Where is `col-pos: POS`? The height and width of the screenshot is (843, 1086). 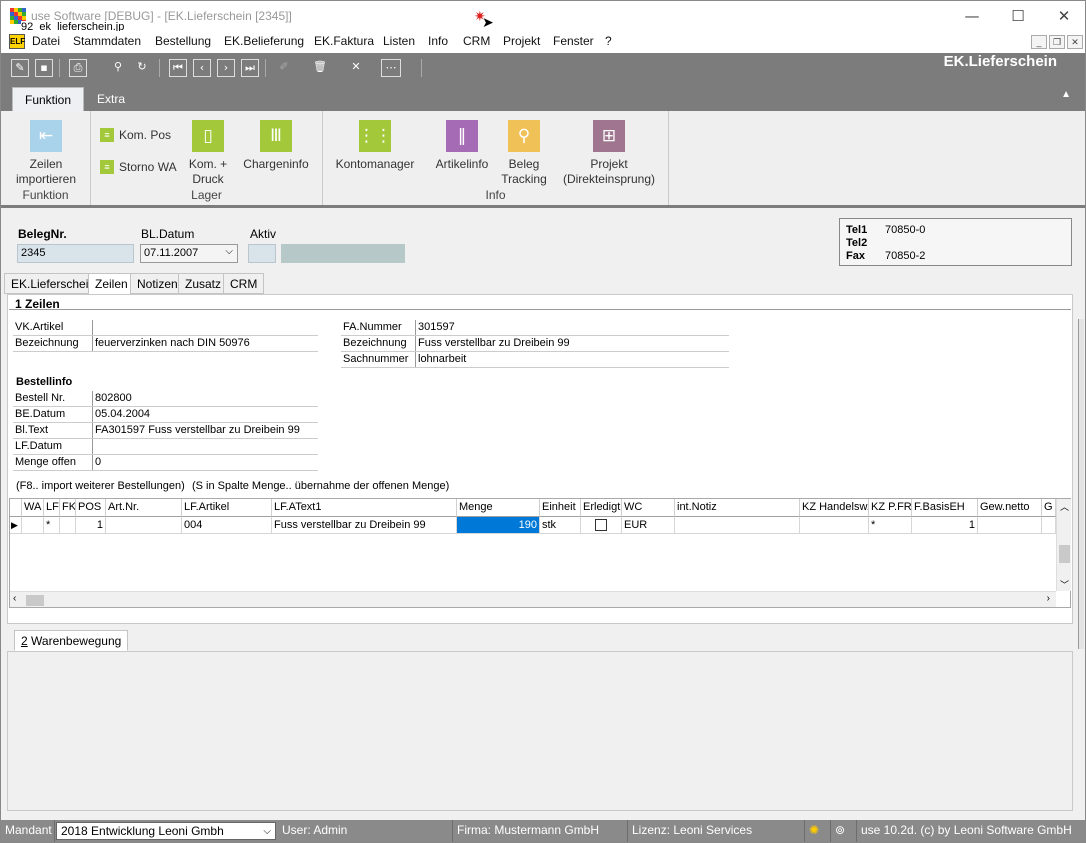 col-pos: POS is located at coordinates (91, 508).